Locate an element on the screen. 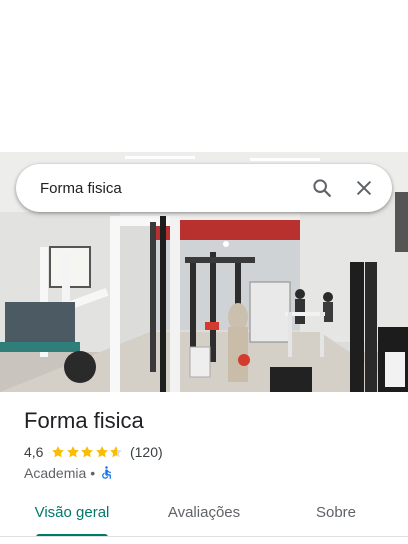  close-icon is located at coordinates (364, 188).